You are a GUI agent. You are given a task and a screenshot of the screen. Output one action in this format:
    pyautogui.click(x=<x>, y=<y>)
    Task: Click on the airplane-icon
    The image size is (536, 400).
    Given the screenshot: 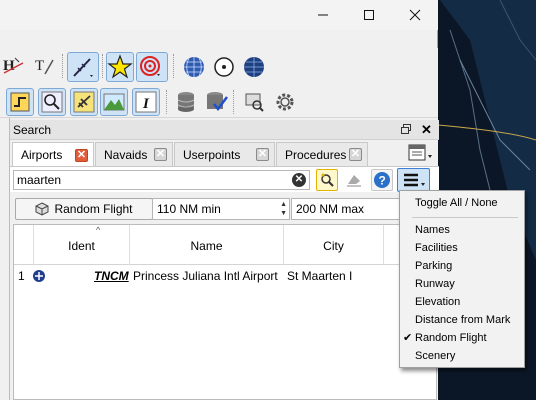 What is the action you would take?
    pyautogui.click(x=84, y=102)
    